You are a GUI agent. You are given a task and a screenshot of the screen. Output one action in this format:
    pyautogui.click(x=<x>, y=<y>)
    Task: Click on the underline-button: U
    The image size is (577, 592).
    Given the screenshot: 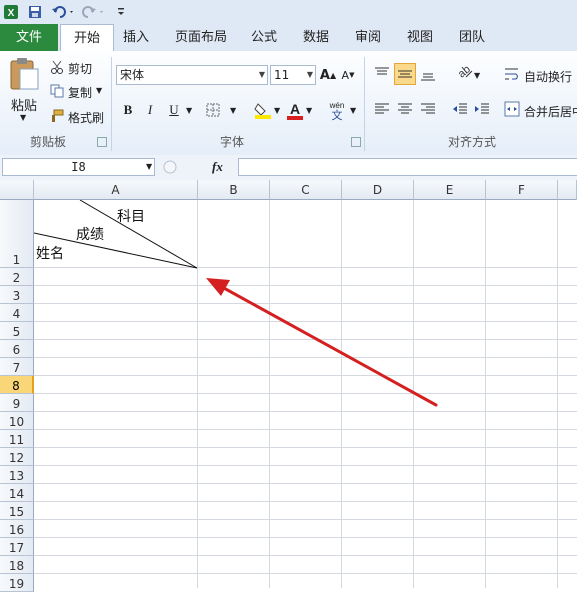 What is the action you would take?
    pyautogui.click(x=174, y=110)
    